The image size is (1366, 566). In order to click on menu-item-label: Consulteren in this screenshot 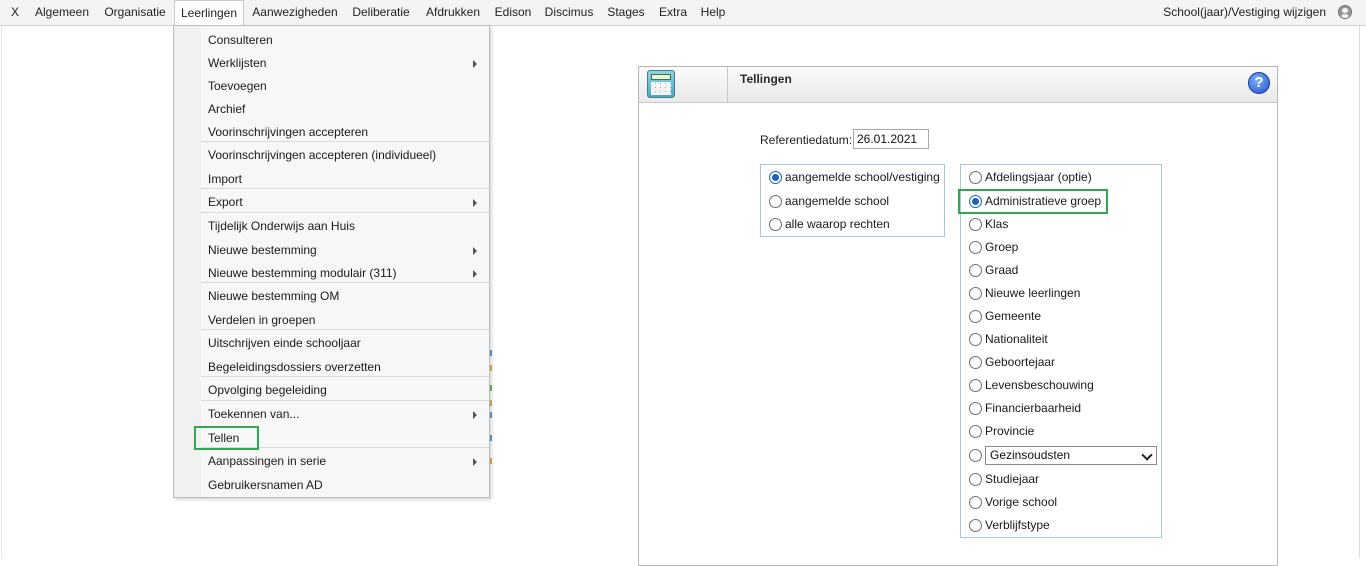, I will do `click(240, 40)`.